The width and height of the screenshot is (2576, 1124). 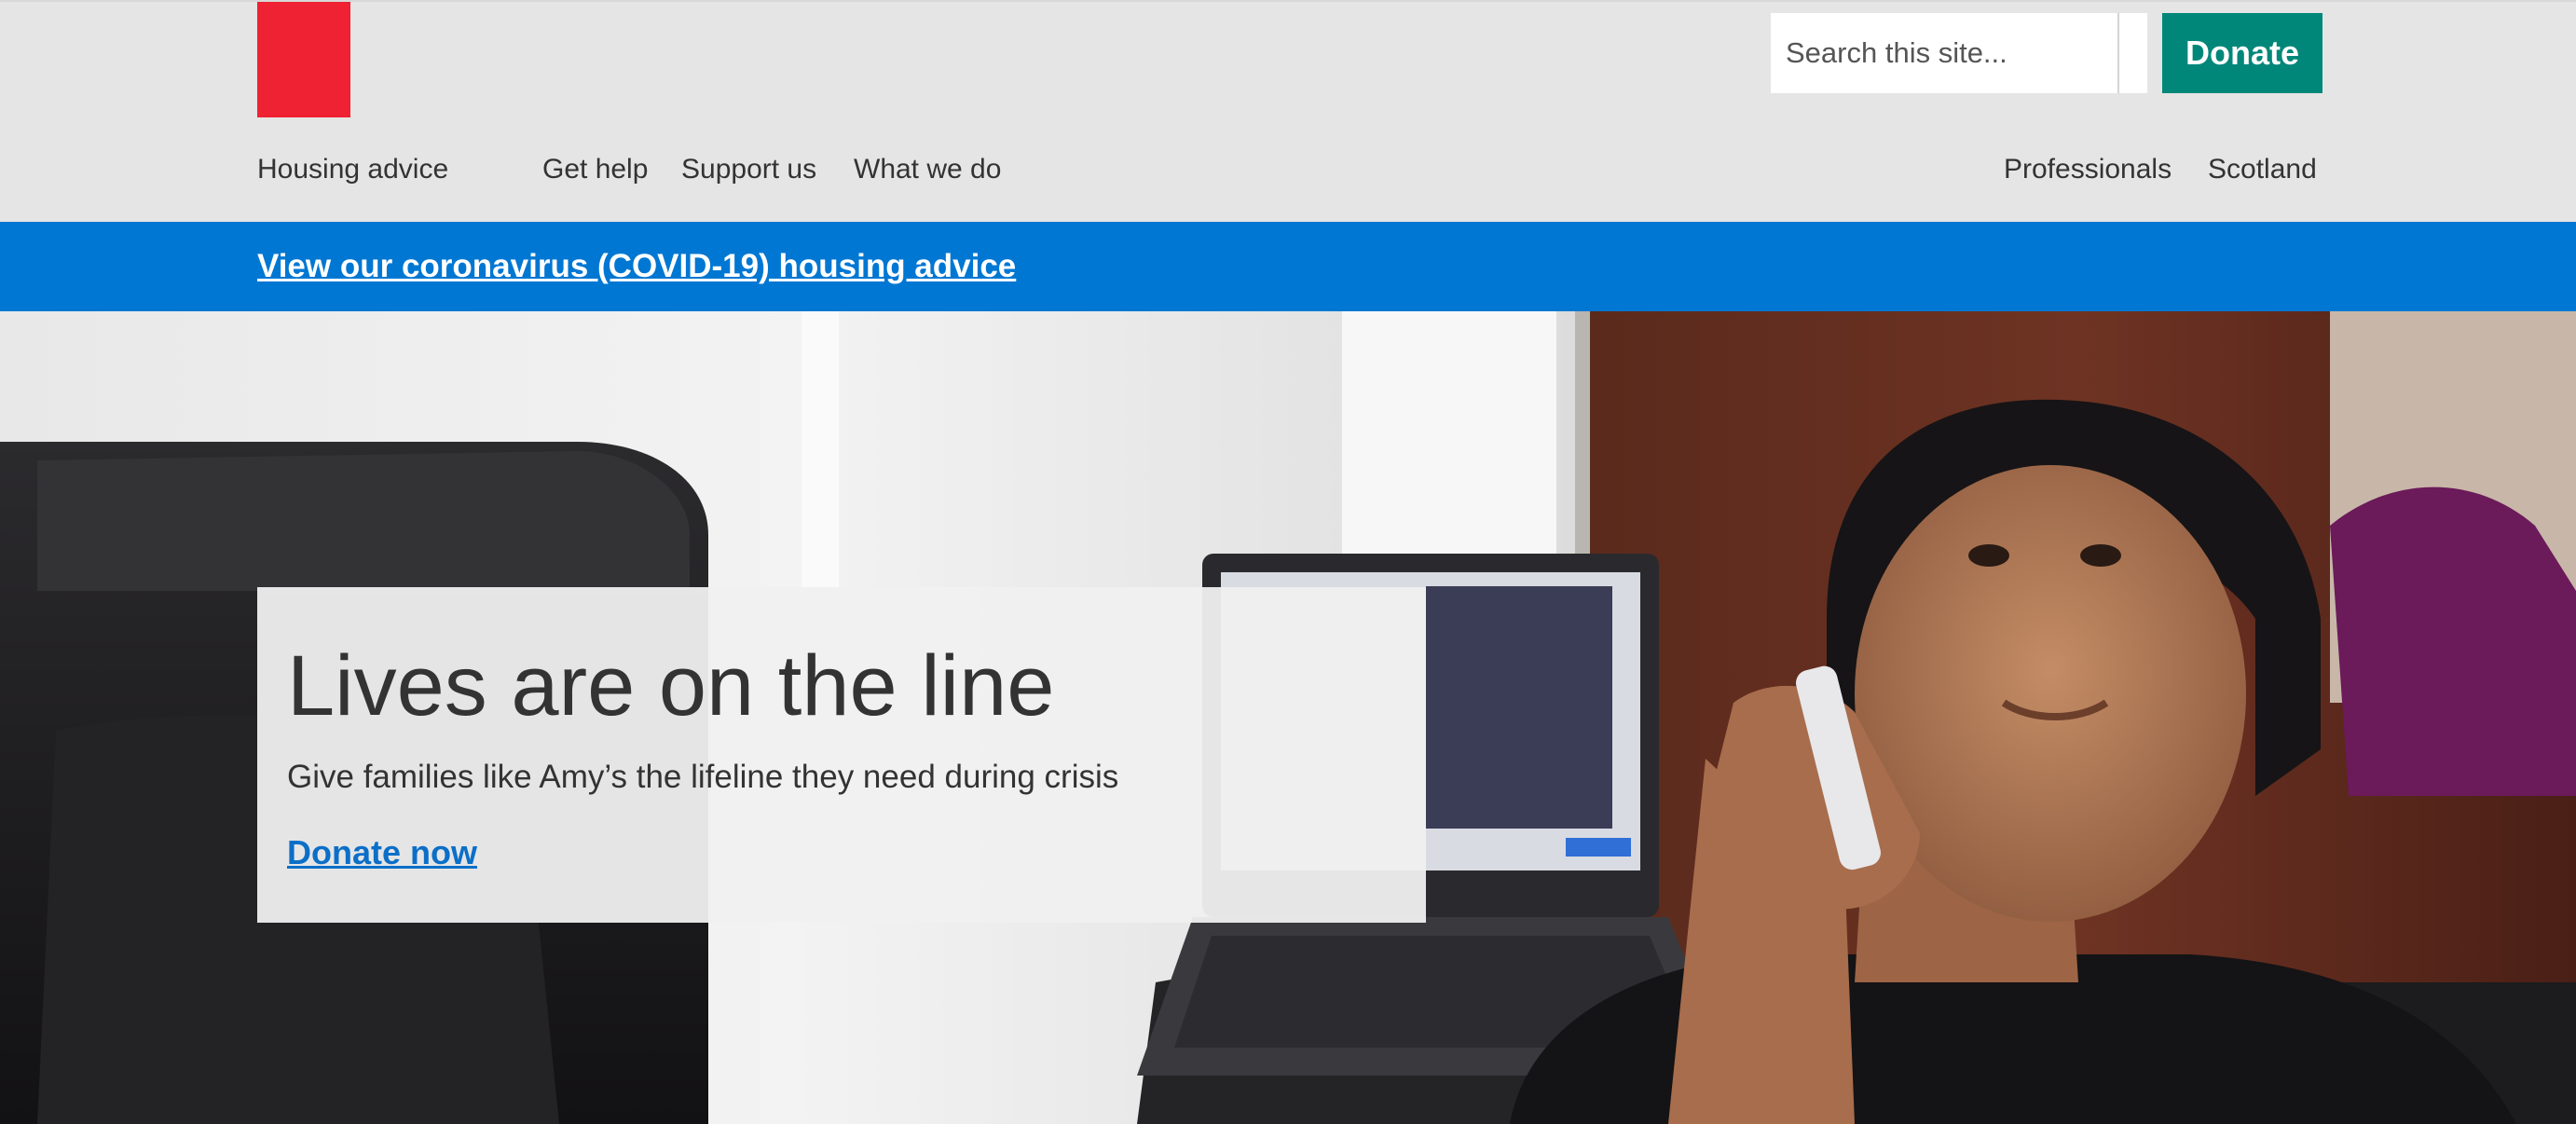 What do you see at coordinates (303, 59) in the screenshot?
I see `site-logo` at bounding box center [303, 59].